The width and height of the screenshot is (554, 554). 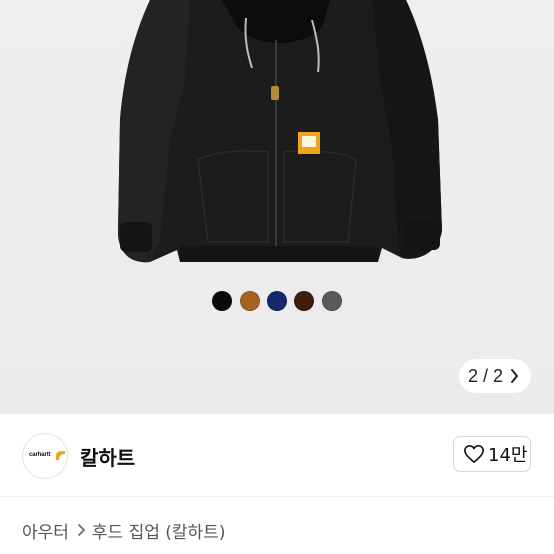 What do you see at coordinates (277, 496) in the screenshot?
I see `section-divider` at bounding box center [277, 496].